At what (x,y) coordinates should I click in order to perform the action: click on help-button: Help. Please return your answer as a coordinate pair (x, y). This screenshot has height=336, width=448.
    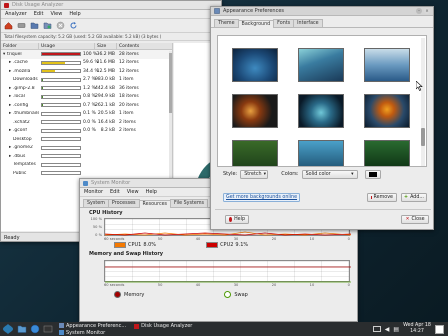
    Looking at the image, I should click on (237, 219).